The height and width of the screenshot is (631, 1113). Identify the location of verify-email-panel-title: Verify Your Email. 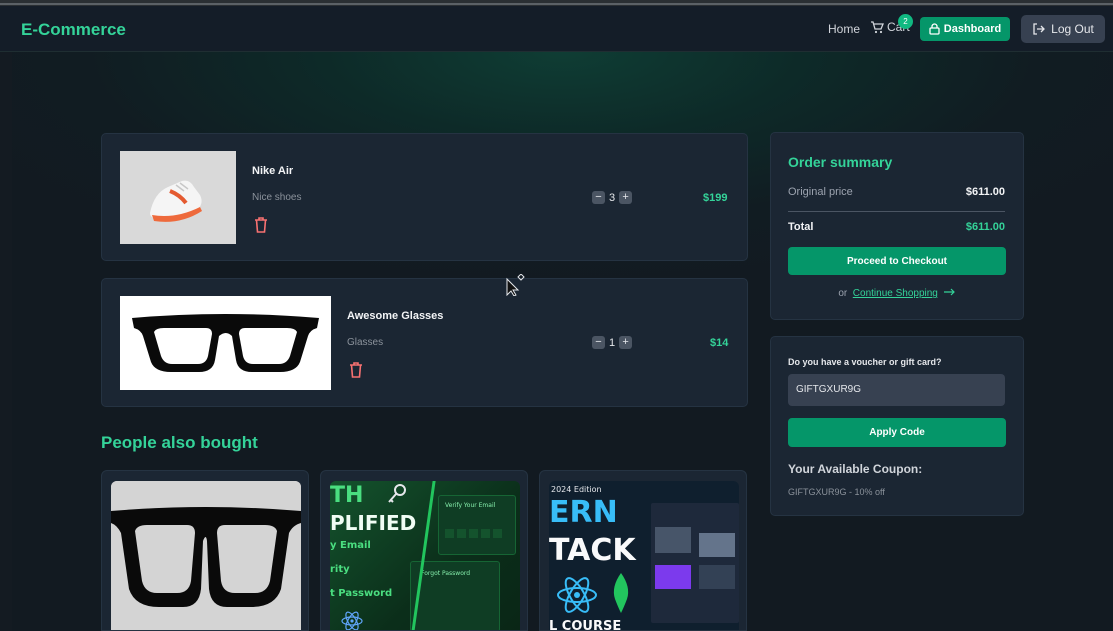
(470, 505).